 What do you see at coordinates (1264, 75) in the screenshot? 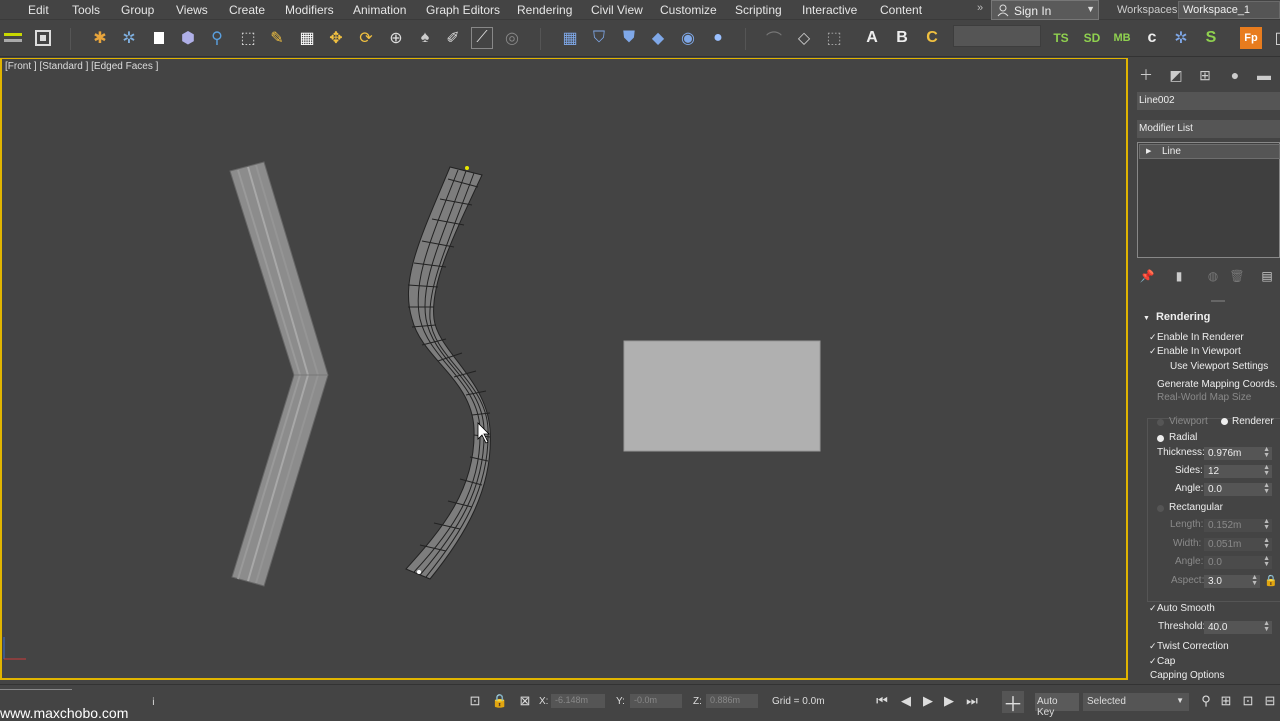
I see `display-tab-icon: ▬` at bounding box center [1264, 75].